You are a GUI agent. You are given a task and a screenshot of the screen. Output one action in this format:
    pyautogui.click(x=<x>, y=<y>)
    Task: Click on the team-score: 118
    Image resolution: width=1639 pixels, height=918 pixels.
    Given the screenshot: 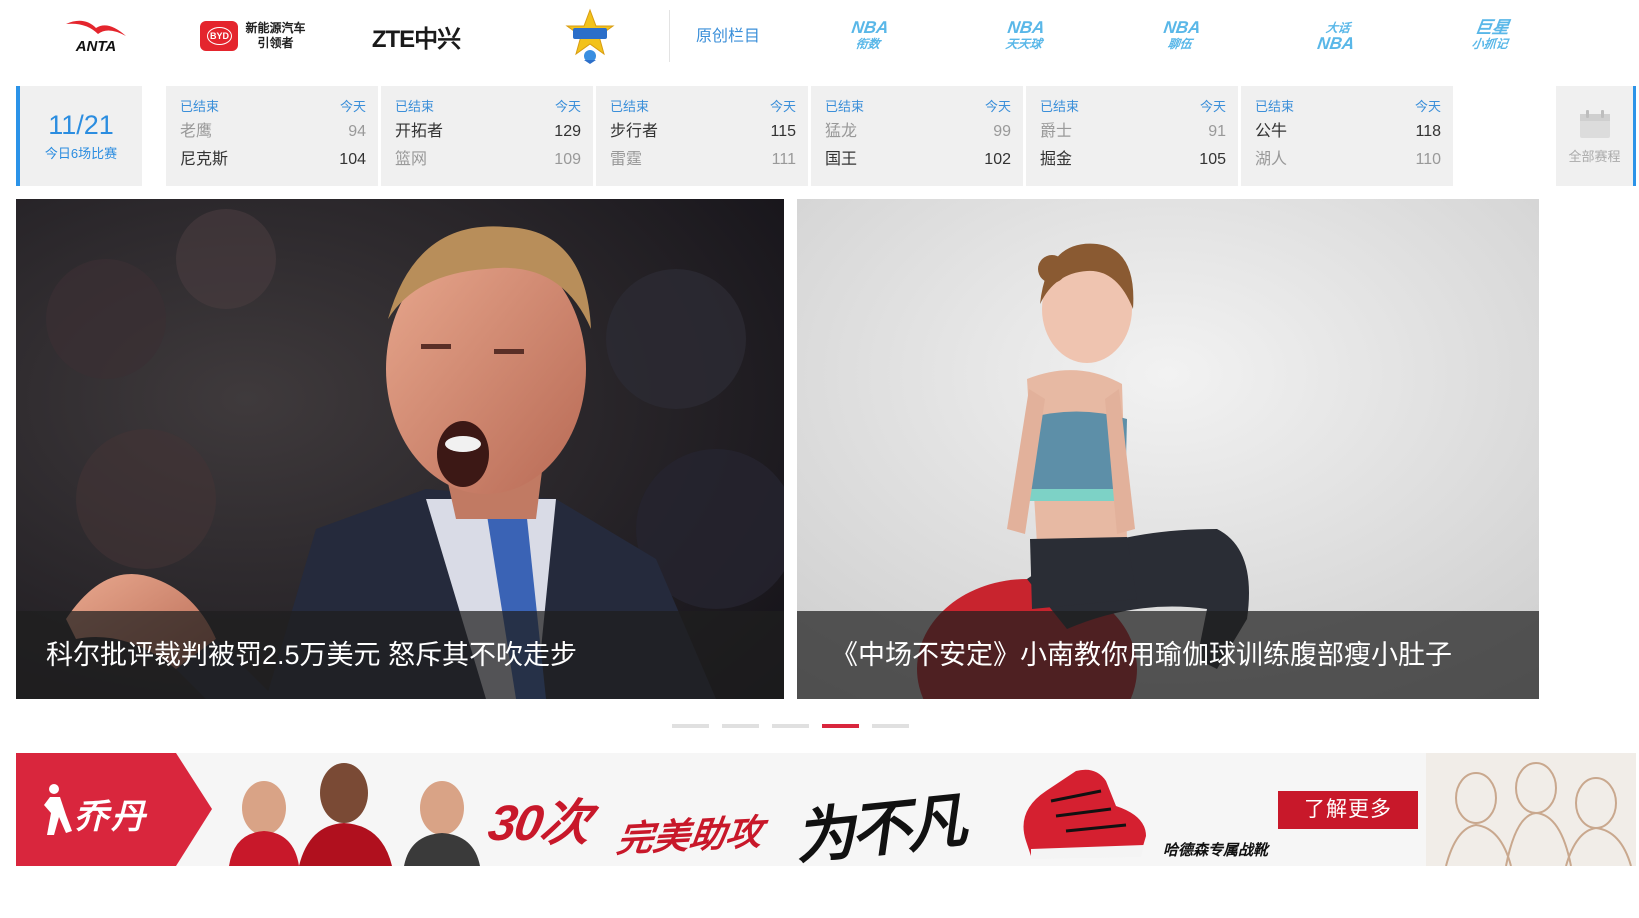 What is the action you would take?
    pyautogui.click(x=1428, y=131)
    